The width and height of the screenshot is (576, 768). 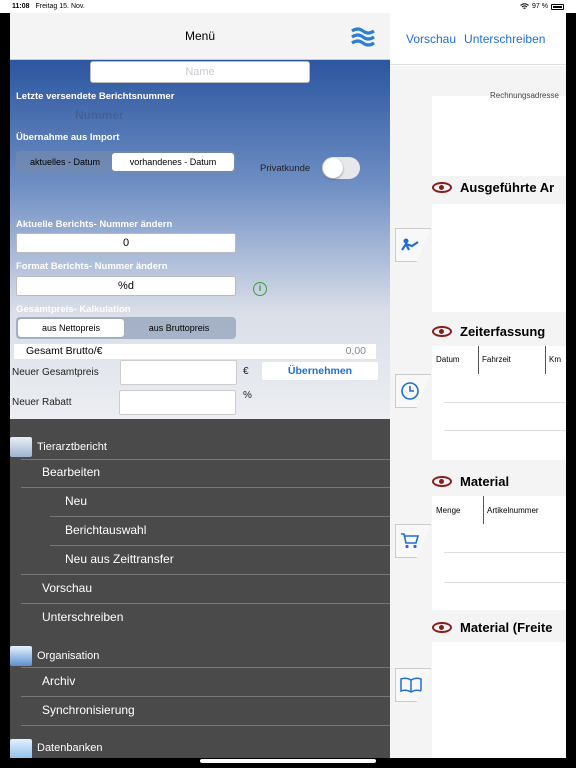 I want to click on group-organisation: Organisation, so click(x=68, y=656).